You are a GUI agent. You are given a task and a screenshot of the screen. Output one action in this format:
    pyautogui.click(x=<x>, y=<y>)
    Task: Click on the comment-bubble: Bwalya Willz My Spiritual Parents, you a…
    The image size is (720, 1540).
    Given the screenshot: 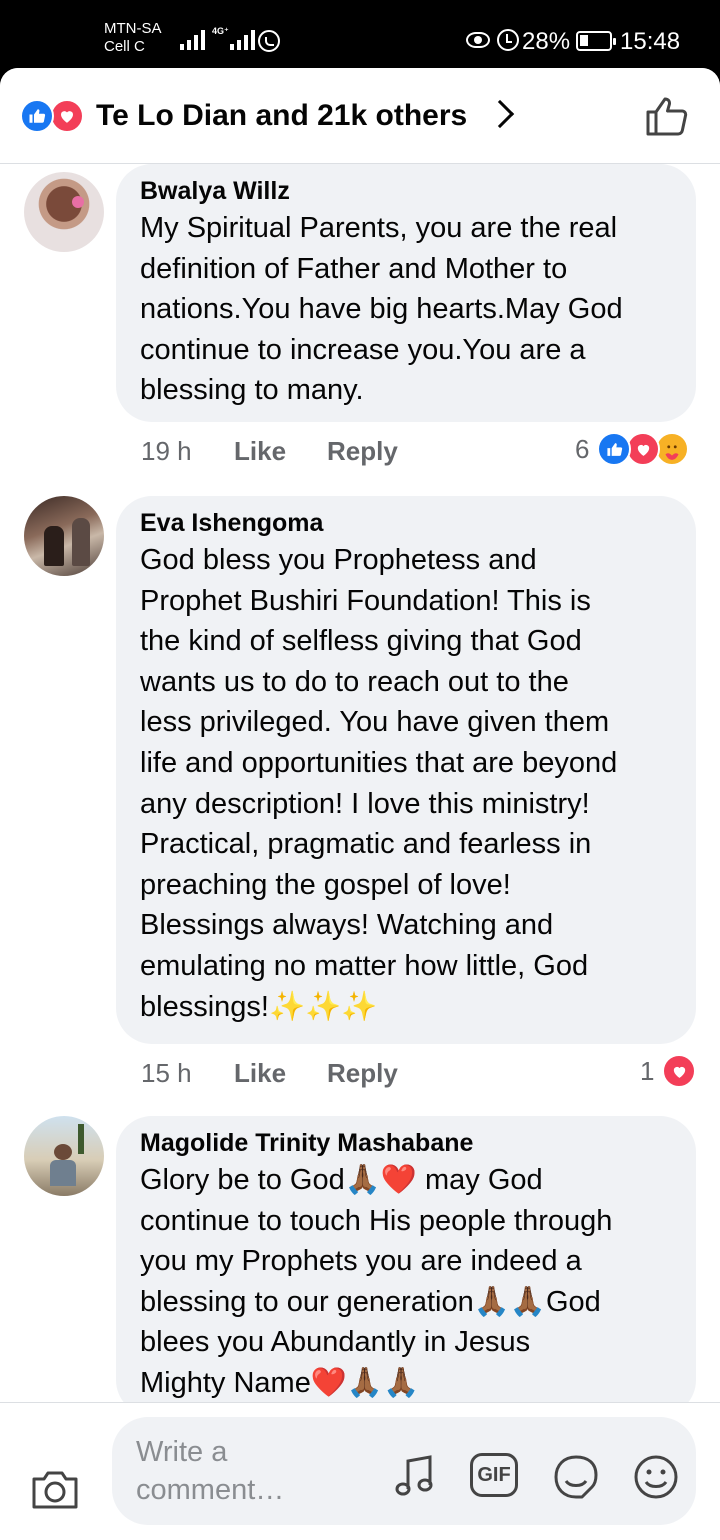 What is the action you would take?
    pyautogui.click(x=406, y=293)
    